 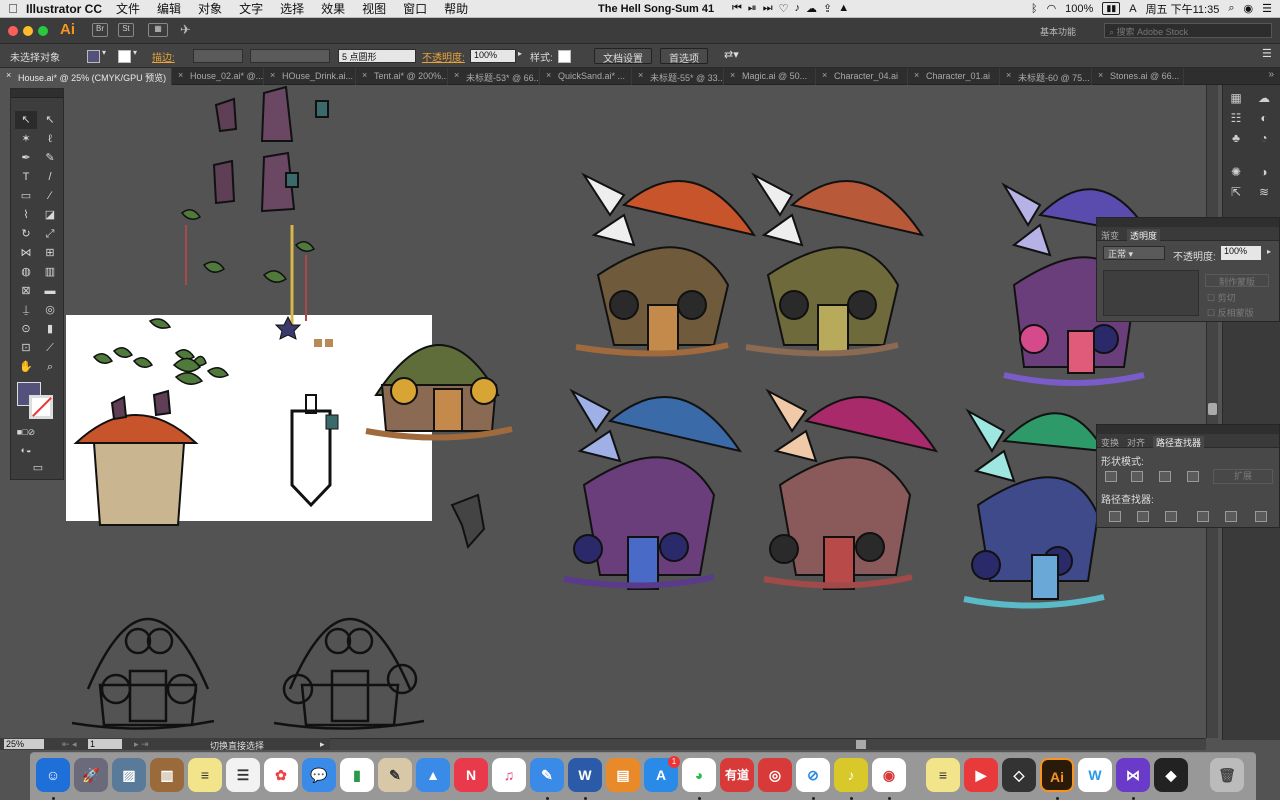 I want to click on illustrator-dock-icon: Ai, so click(x=1057, y=775).